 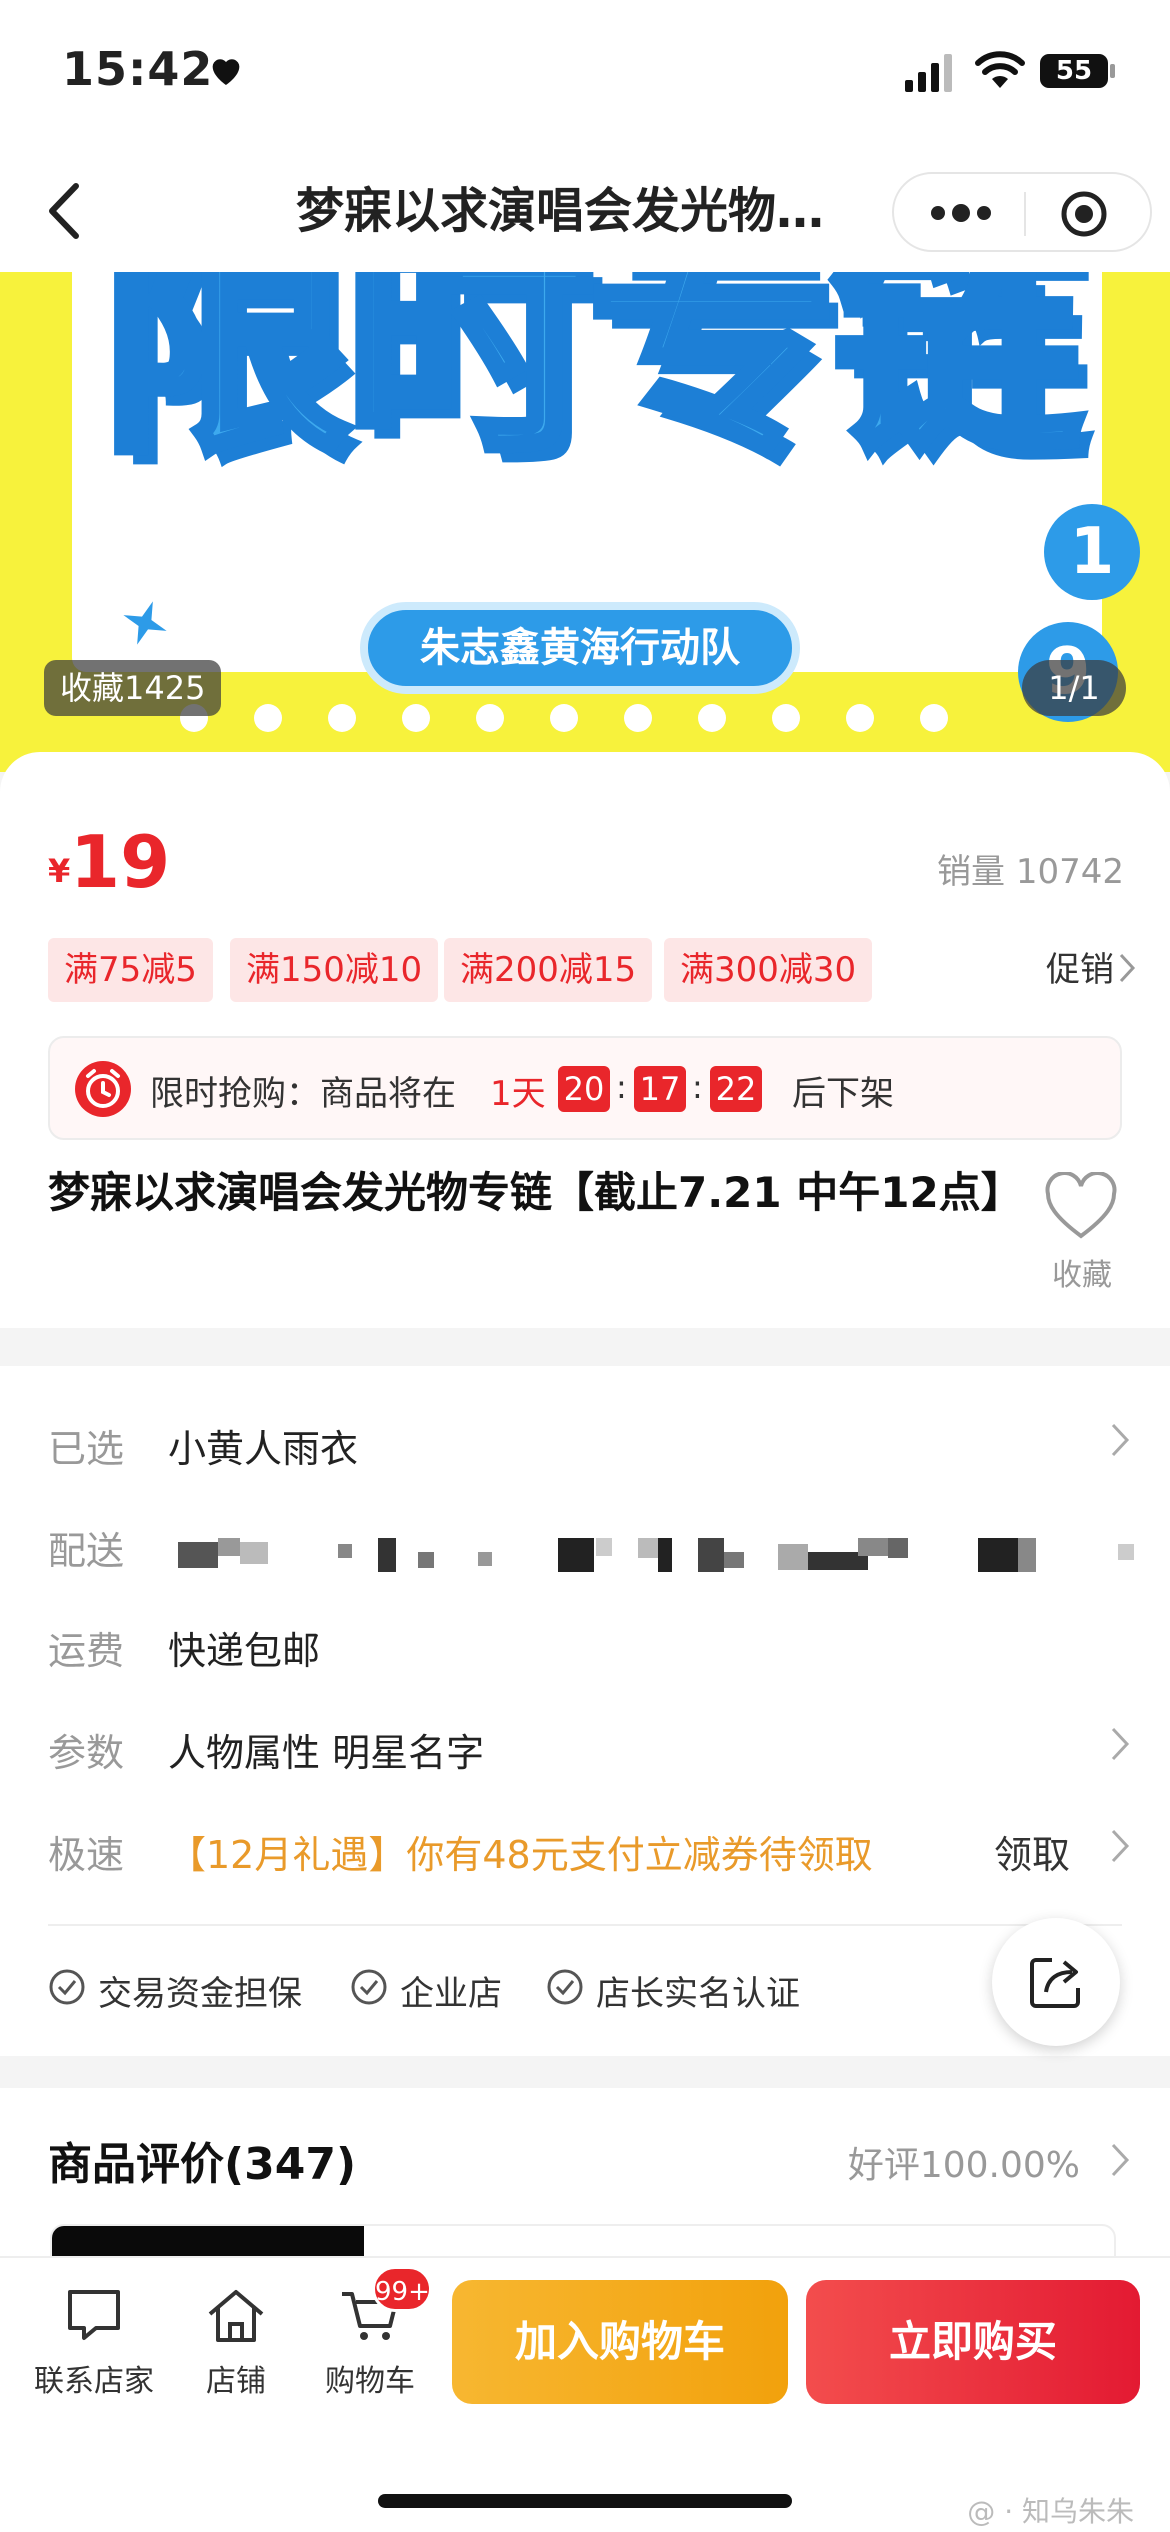 I want to click on positive-rate: 好评100.00%, so click(x=964, y=2162).